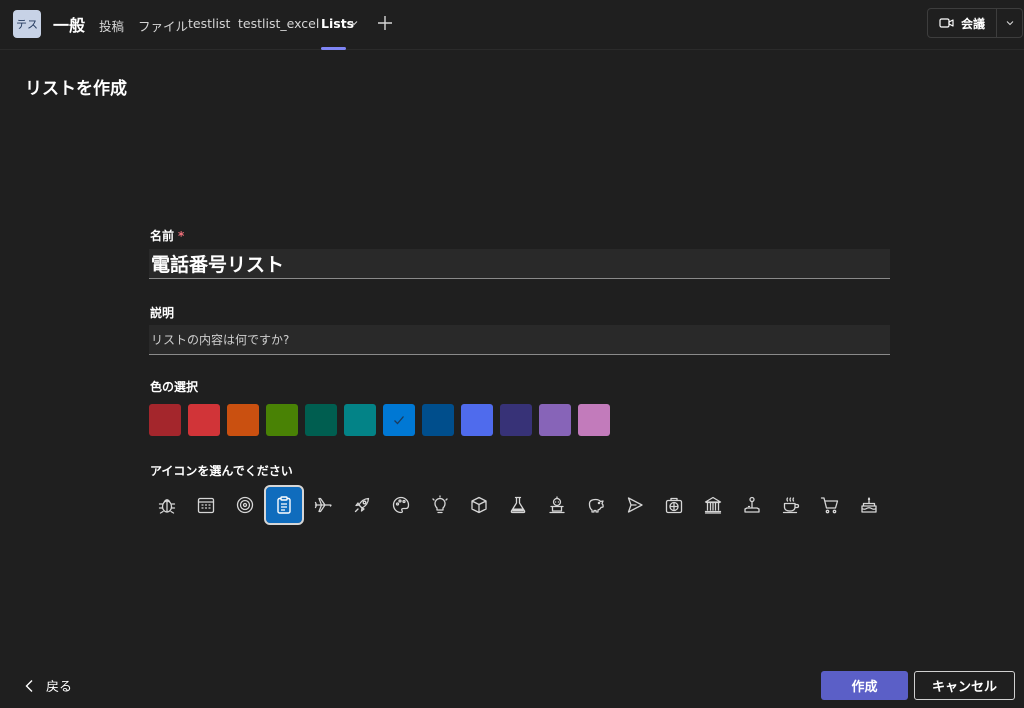  Describe the element at coordinates (59, 687) in the screenshot. I see `back-label: 戻る` at that location.